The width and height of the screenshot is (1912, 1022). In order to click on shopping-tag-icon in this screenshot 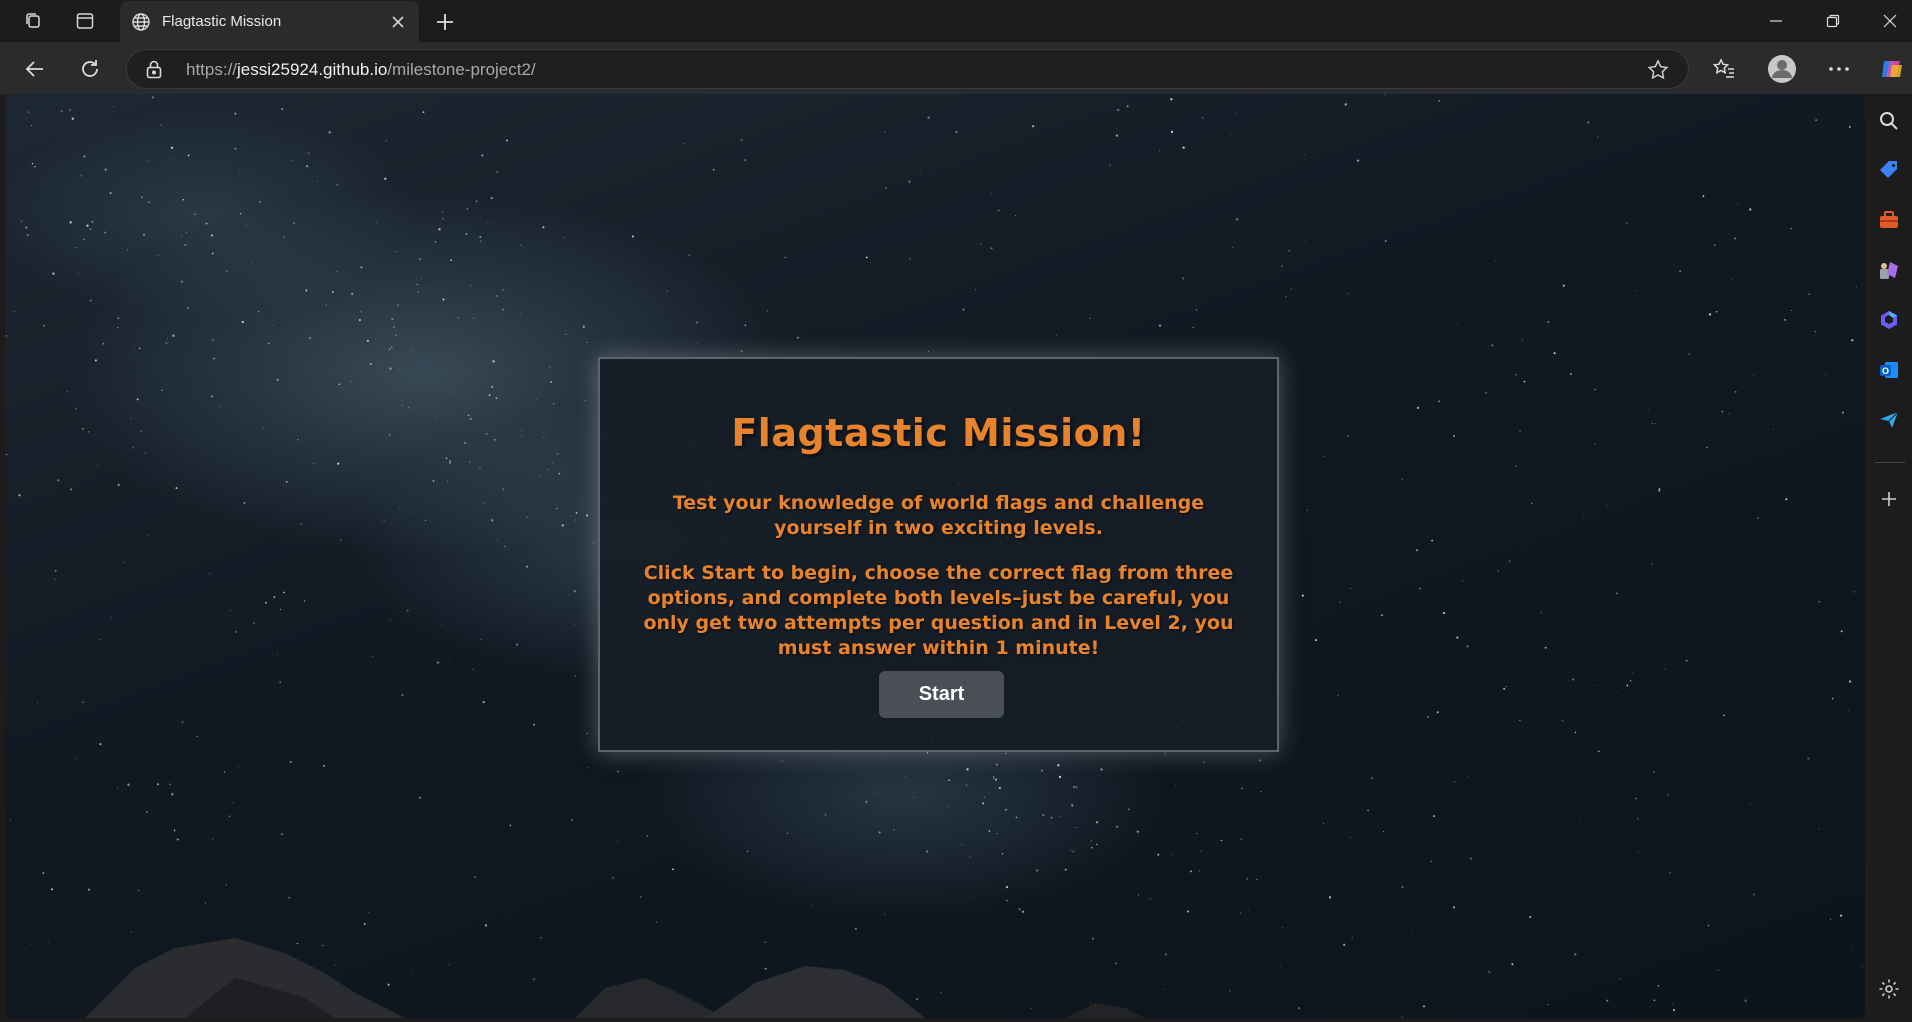, I will do `click(1889, 170)`.